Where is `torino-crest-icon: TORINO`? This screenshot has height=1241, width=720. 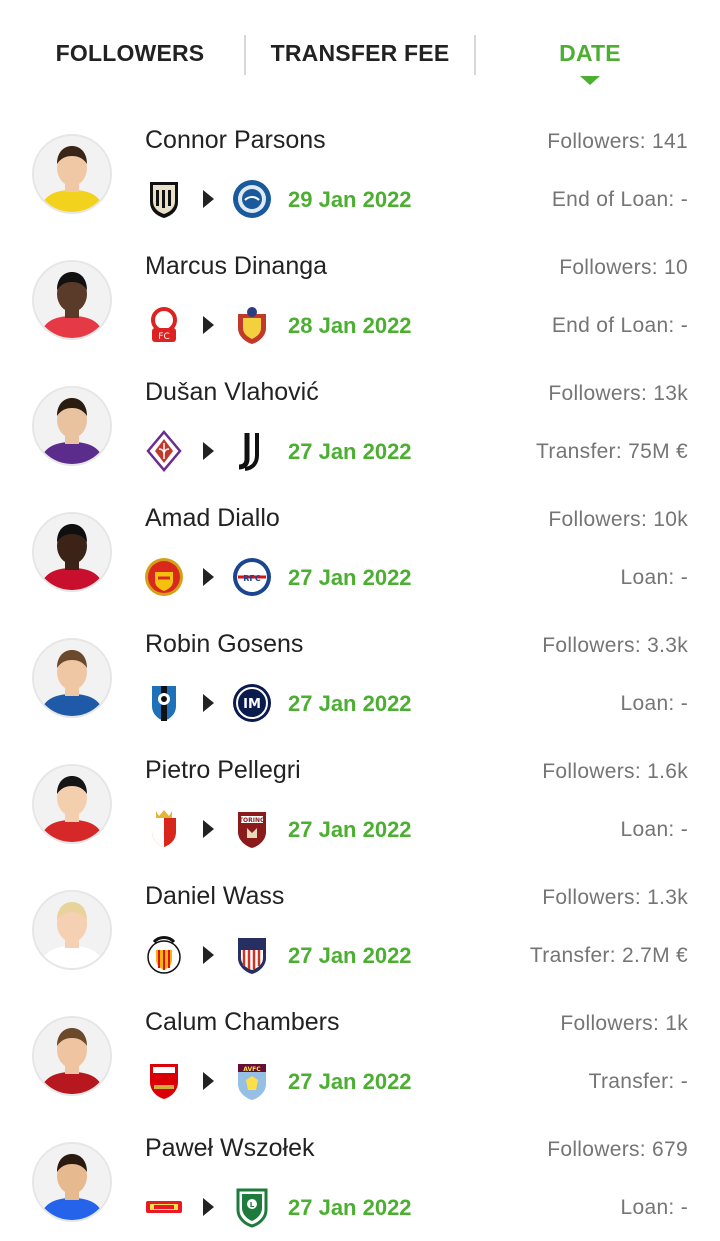
torino-crest-icon: TORINO is located at coordinates (252, 829).